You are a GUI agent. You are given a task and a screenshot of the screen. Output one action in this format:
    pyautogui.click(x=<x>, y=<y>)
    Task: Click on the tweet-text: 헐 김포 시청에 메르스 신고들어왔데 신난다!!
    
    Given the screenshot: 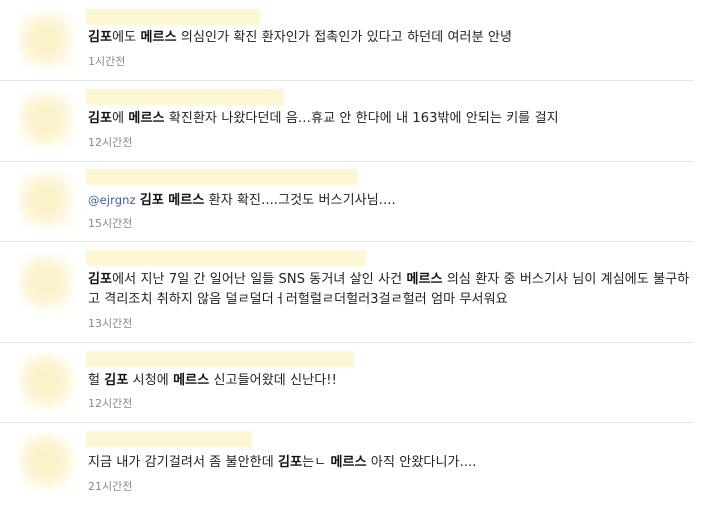 What is the action you would take?
    pyautogui.click(x=212, y=380)
    